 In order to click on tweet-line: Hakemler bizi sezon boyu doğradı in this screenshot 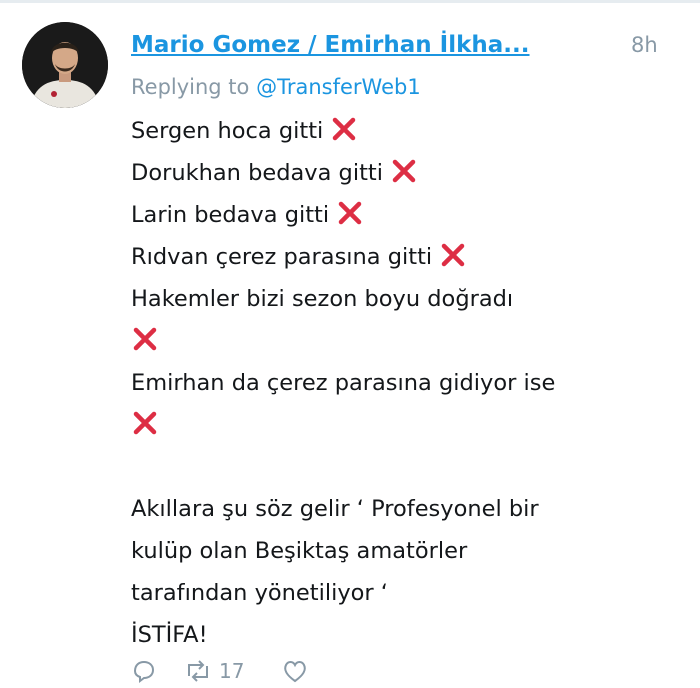, I will do `click(406, 299)`.